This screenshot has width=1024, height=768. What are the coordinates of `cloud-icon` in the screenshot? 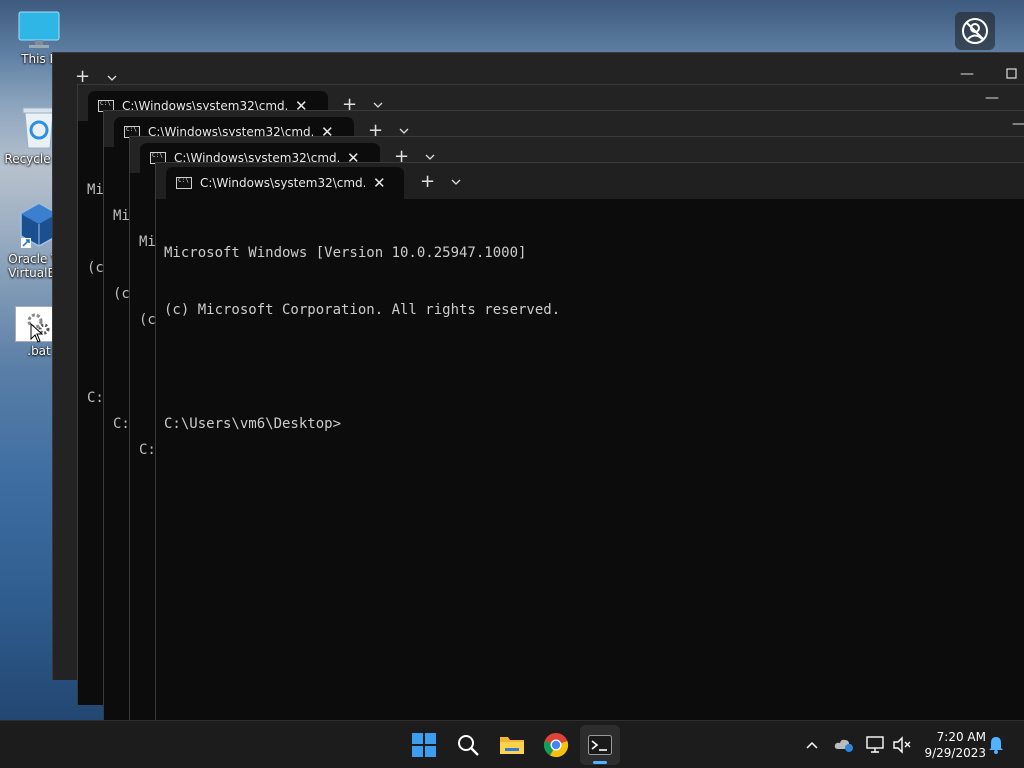 It's located at (843, 745).